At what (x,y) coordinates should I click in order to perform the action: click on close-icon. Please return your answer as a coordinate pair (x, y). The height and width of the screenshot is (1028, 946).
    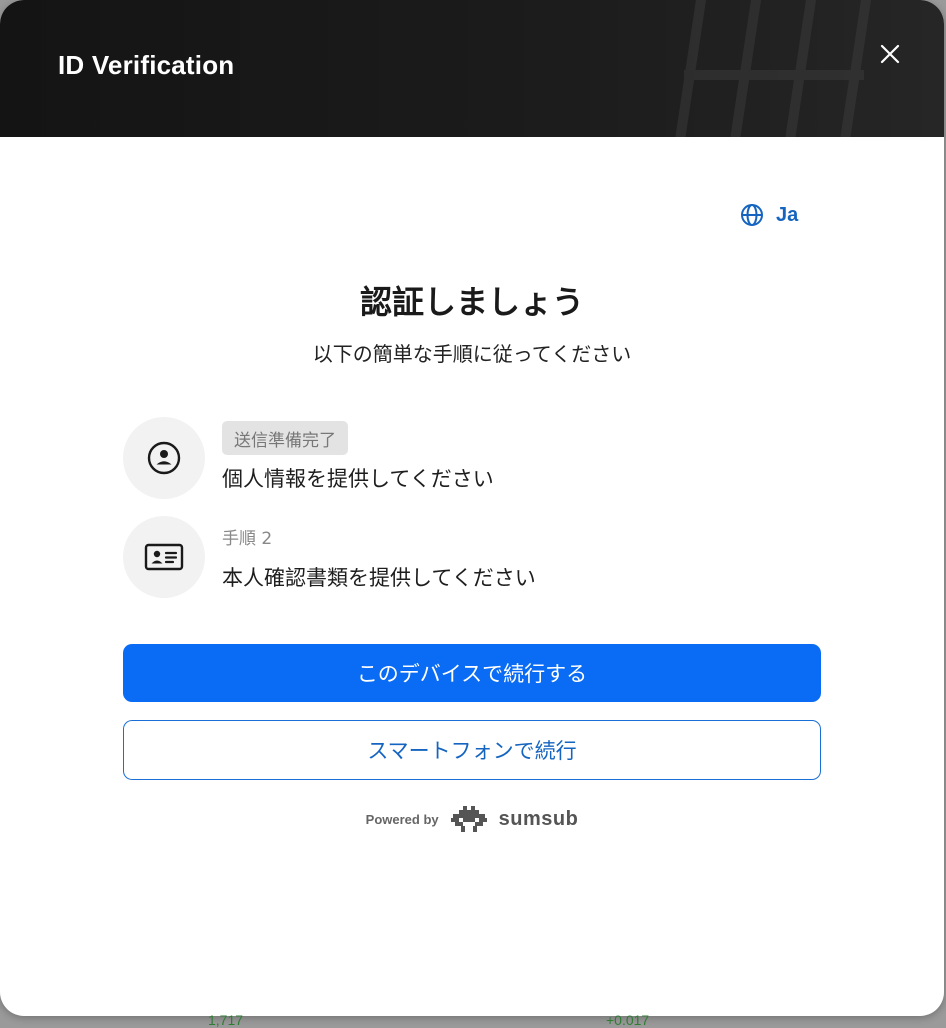
    Looking at the image, I should click on (890, 54).